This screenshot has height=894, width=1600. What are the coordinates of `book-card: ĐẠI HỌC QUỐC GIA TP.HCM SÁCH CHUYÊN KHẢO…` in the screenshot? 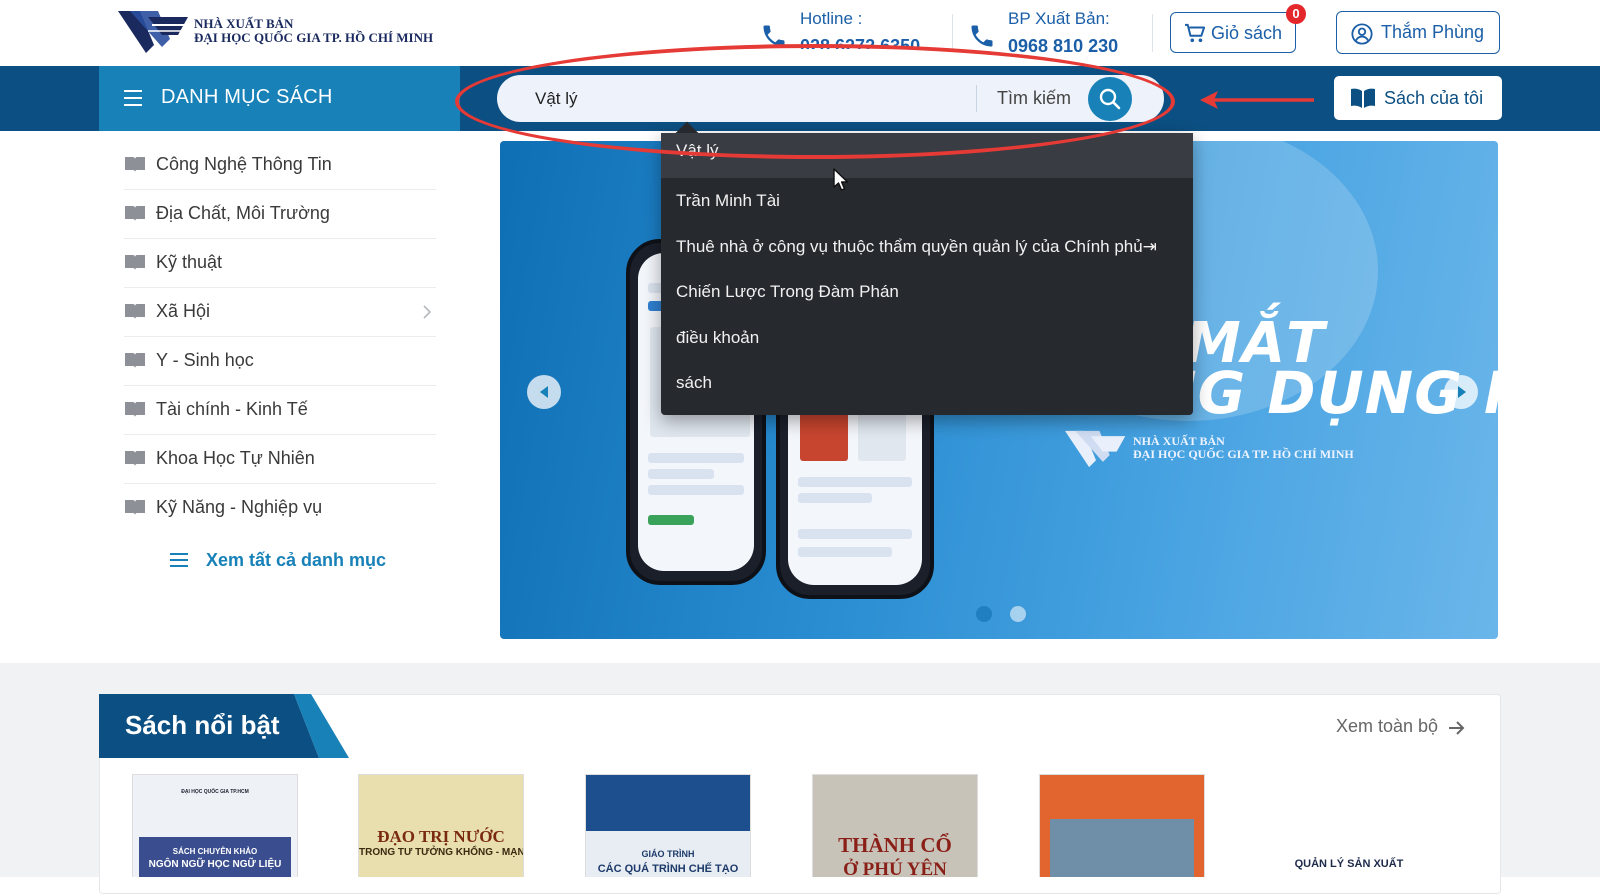 It's located at (215, 825).